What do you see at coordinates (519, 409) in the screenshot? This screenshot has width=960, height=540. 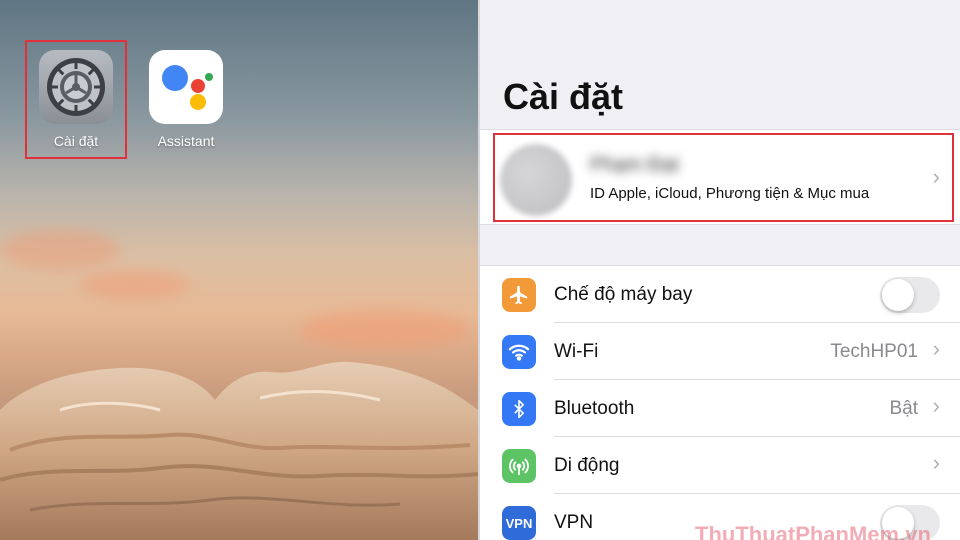 I see `bluetooth-icon` at bounding box center [519, 409].